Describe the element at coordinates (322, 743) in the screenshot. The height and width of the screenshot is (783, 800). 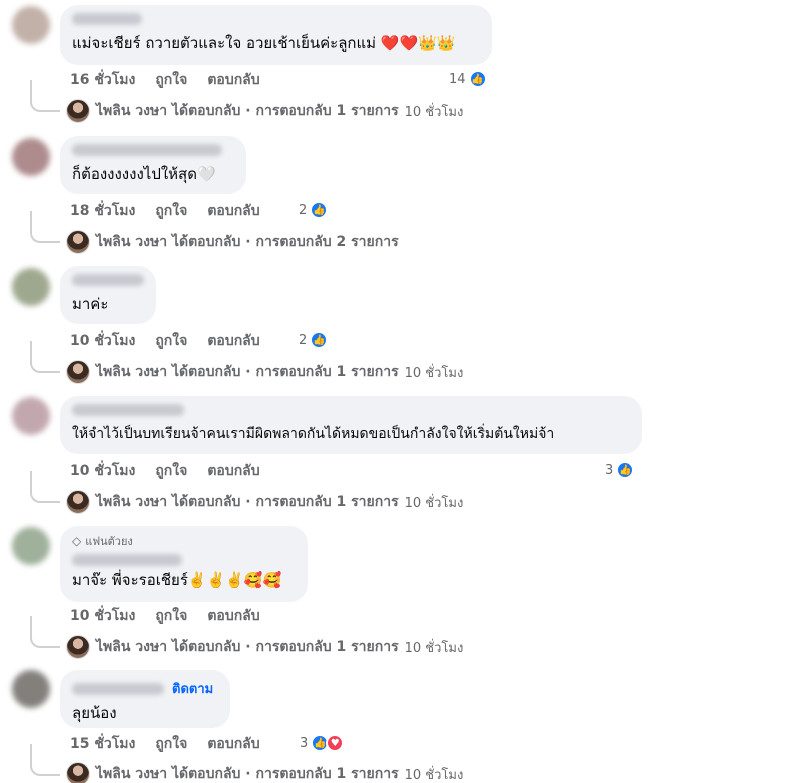
I see `reaction-count: 3 👍 ♥` at that location.